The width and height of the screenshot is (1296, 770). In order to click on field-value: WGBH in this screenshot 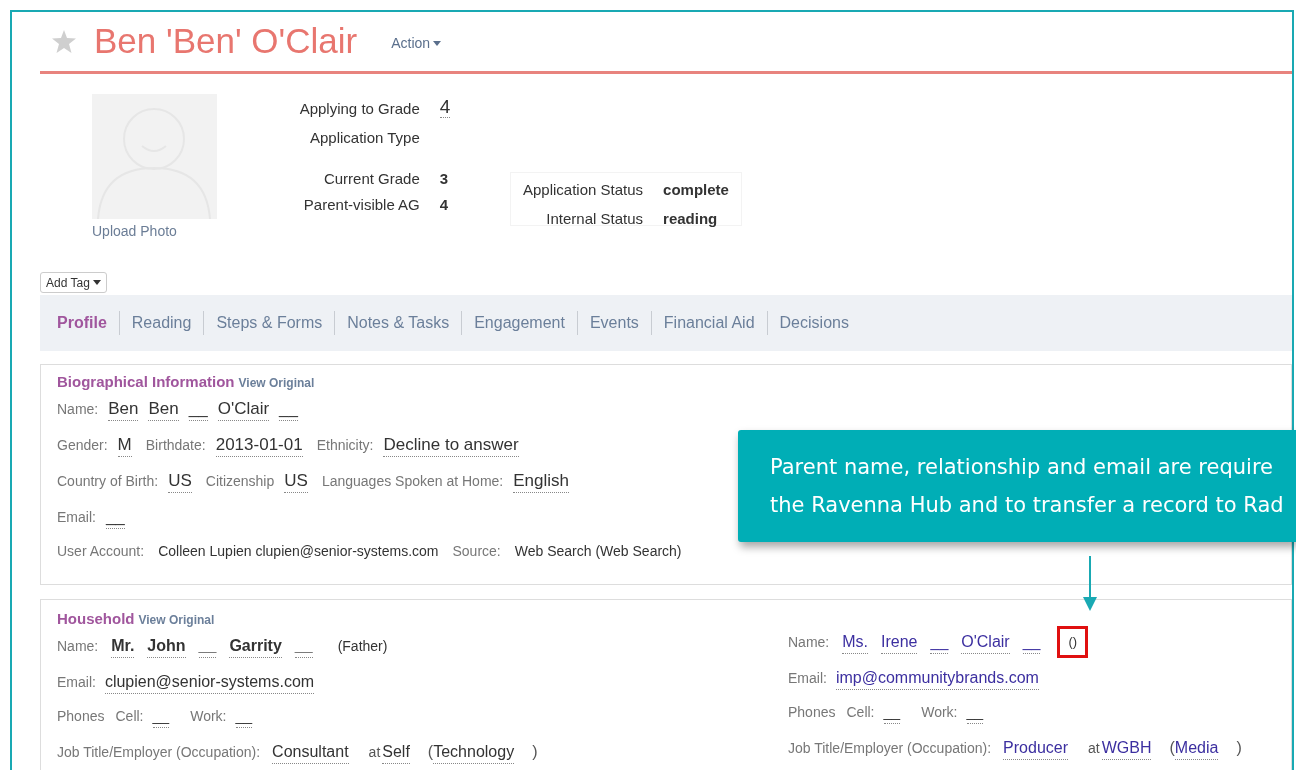, I will do `click(1126, 748)`.